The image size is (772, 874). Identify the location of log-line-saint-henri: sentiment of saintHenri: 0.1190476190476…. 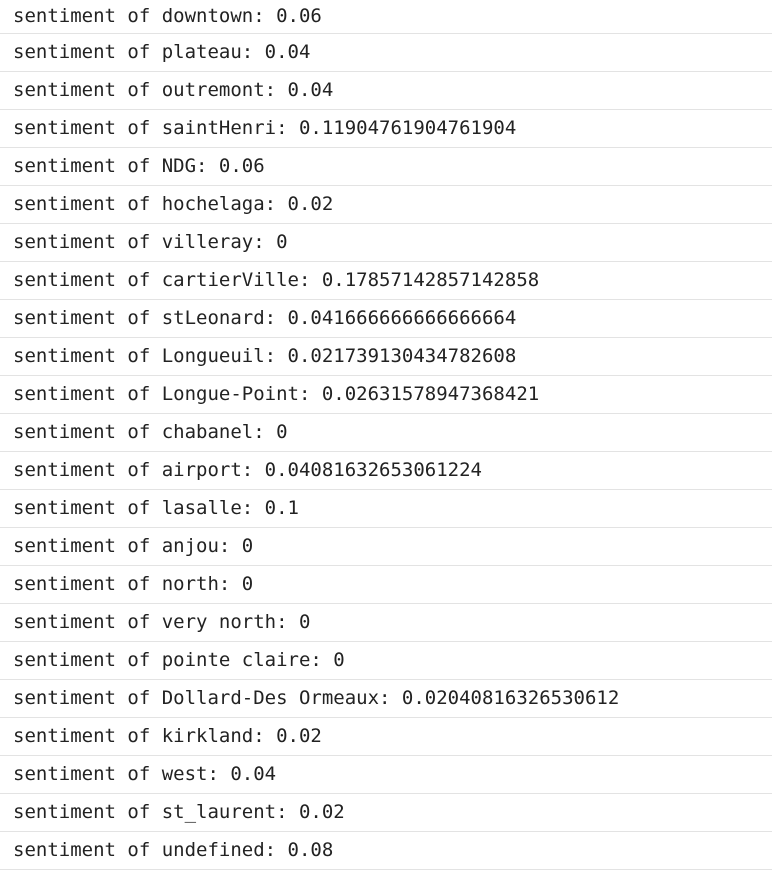
(386, 129).